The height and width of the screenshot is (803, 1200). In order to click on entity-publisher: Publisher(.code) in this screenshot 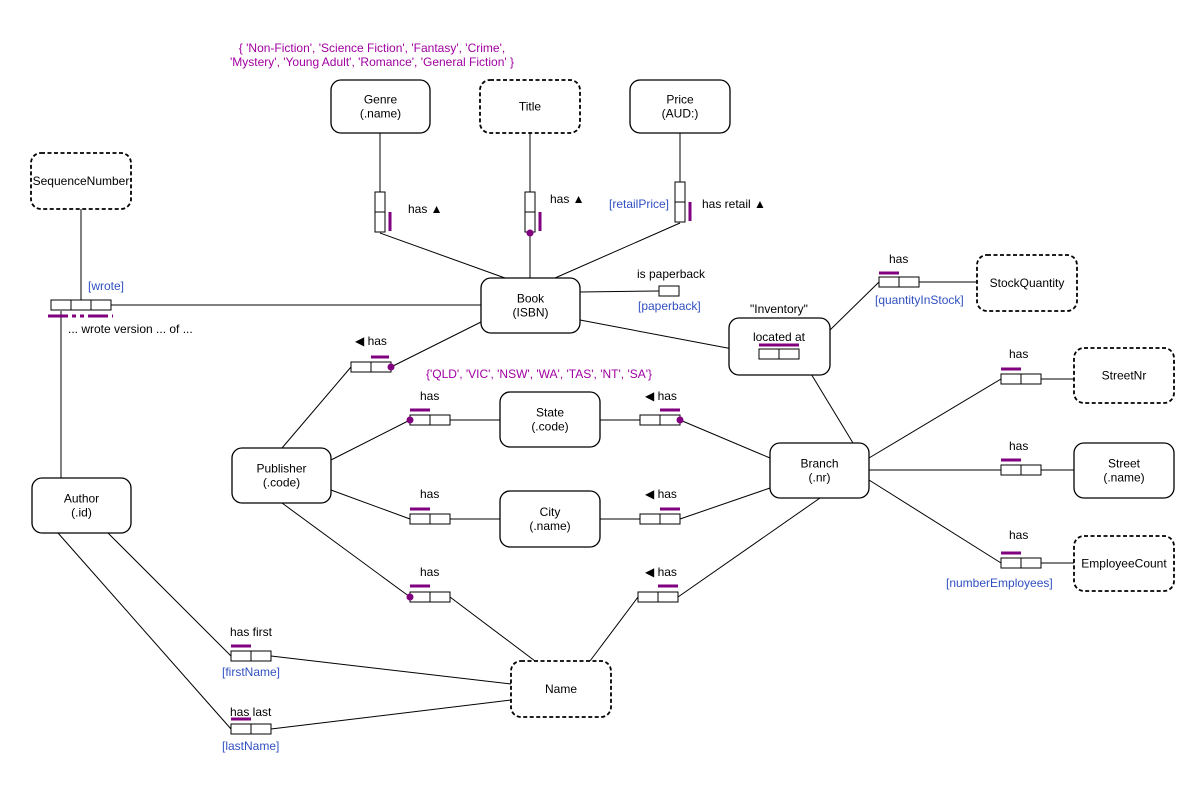, I will do `click(281, 475)`.